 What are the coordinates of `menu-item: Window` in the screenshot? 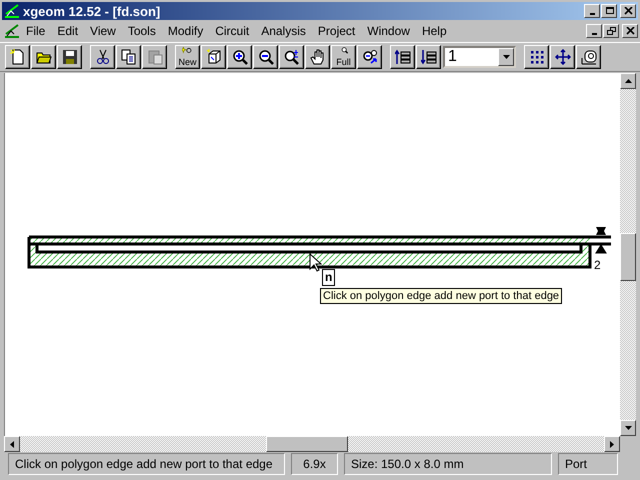 It's located at (388, 31).